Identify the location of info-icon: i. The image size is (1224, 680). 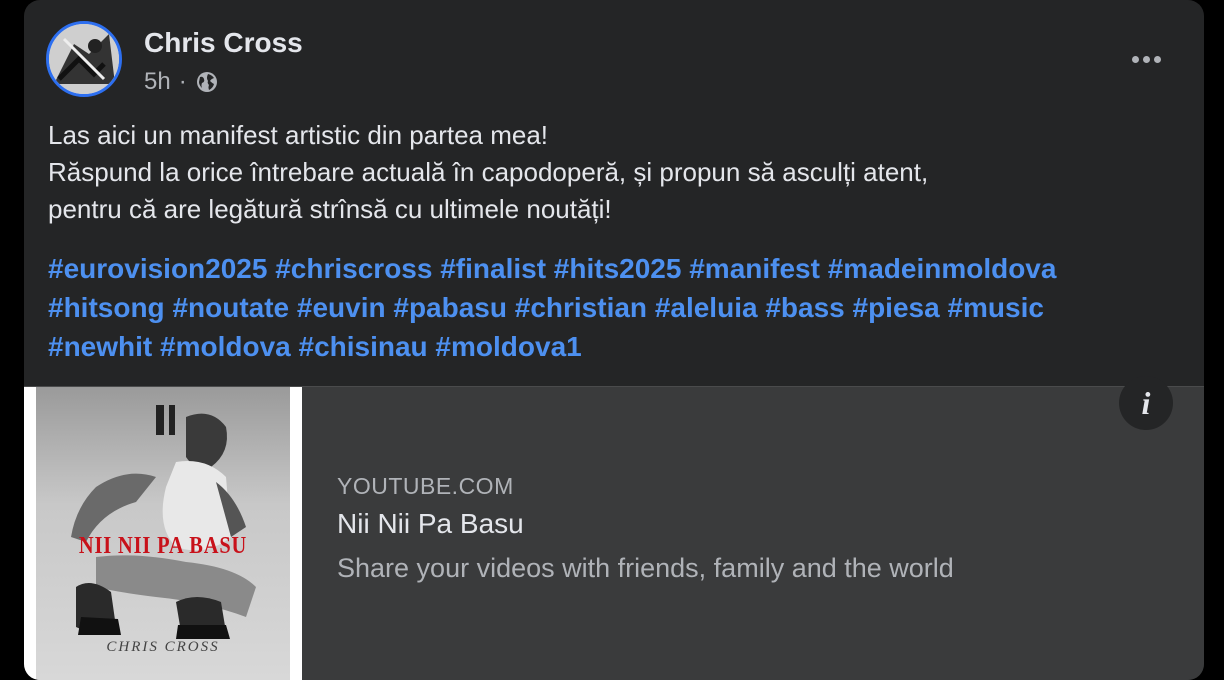
(1146, 403).